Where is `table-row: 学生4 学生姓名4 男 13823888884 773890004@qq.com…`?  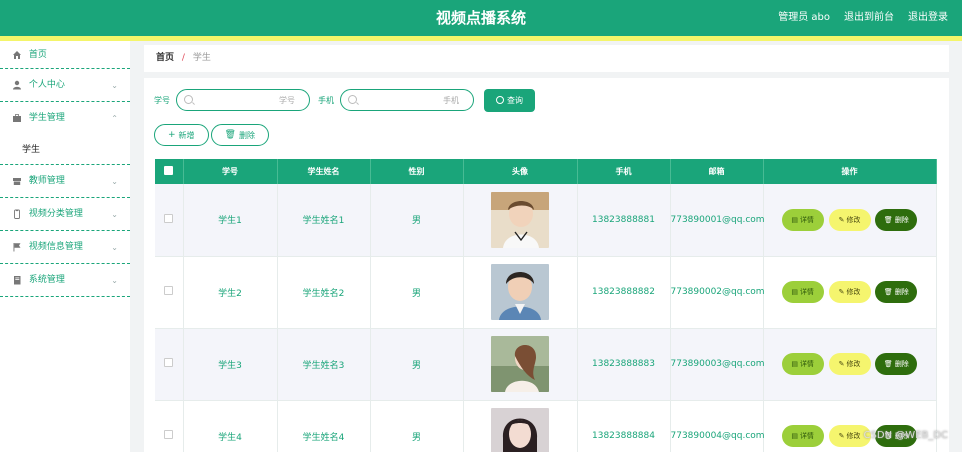
table-row: 学生4 学生姓名4 男 13823888884 773890004@qq.com… is located at coordinates (546, 426).